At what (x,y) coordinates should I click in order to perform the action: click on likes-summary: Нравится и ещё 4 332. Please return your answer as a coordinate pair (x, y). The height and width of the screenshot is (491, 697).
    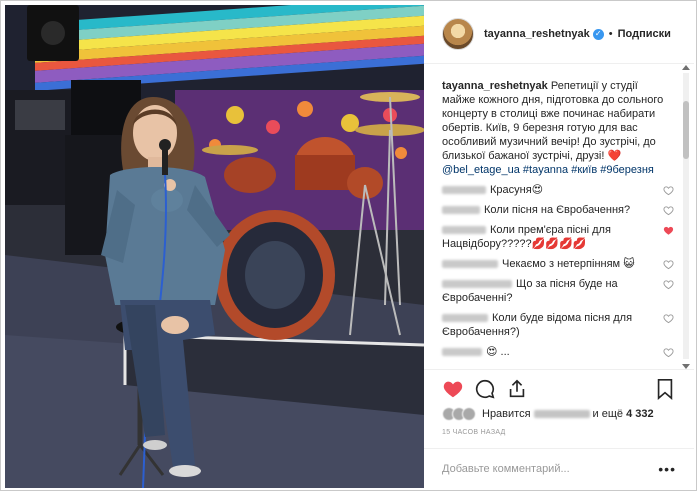
    Looking at the image, I should click on (548, 414).